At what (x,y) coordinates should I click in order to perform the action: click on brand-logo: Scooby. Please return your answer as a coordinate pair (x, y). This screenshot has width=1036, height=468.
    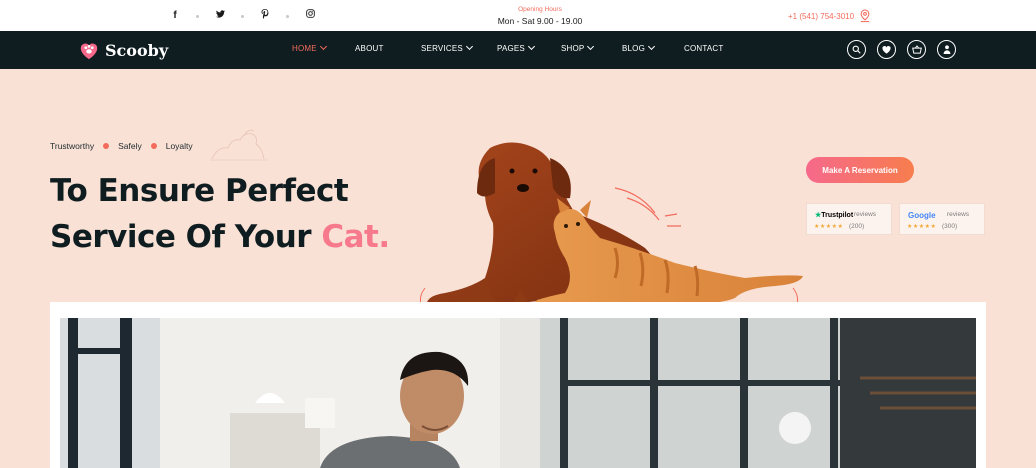
    Looking at the image, I should click on (123, 50).